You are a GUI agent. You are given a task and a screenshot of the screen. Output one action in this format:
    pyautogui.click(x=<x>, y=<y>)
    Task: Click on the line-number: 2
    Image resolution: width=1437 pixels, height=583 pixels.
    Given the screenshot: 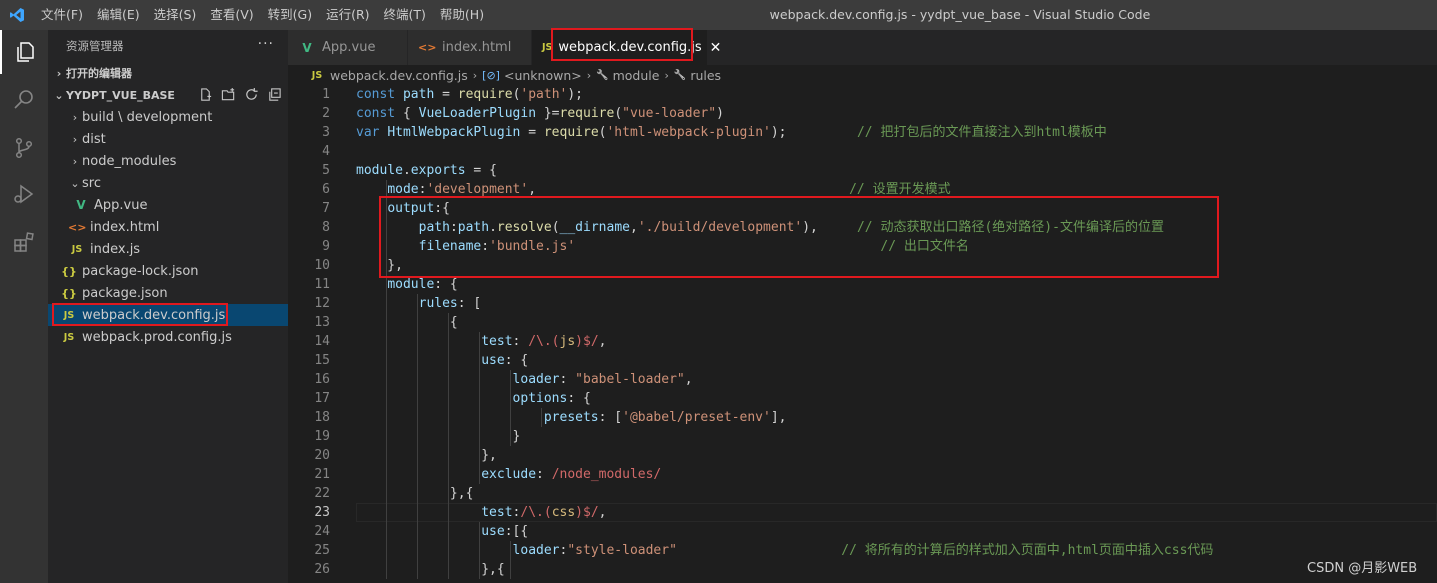 What is the action you would take?
    pyautogui.click(x=326, y=113)
    